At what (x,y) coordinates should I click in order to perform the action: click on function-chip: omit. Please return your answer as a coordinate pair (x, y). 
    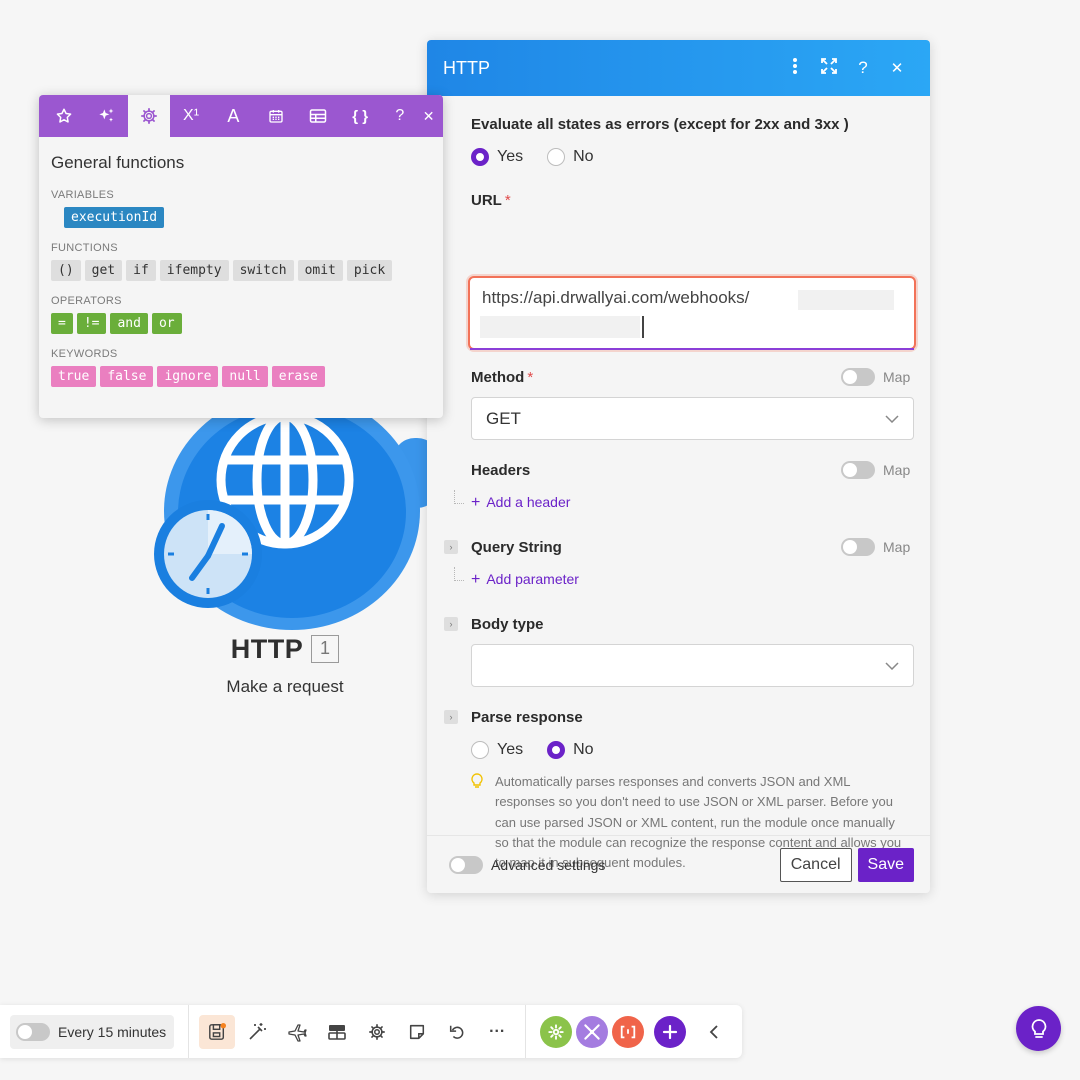
    Looking at the image, I should click on (320, 270).